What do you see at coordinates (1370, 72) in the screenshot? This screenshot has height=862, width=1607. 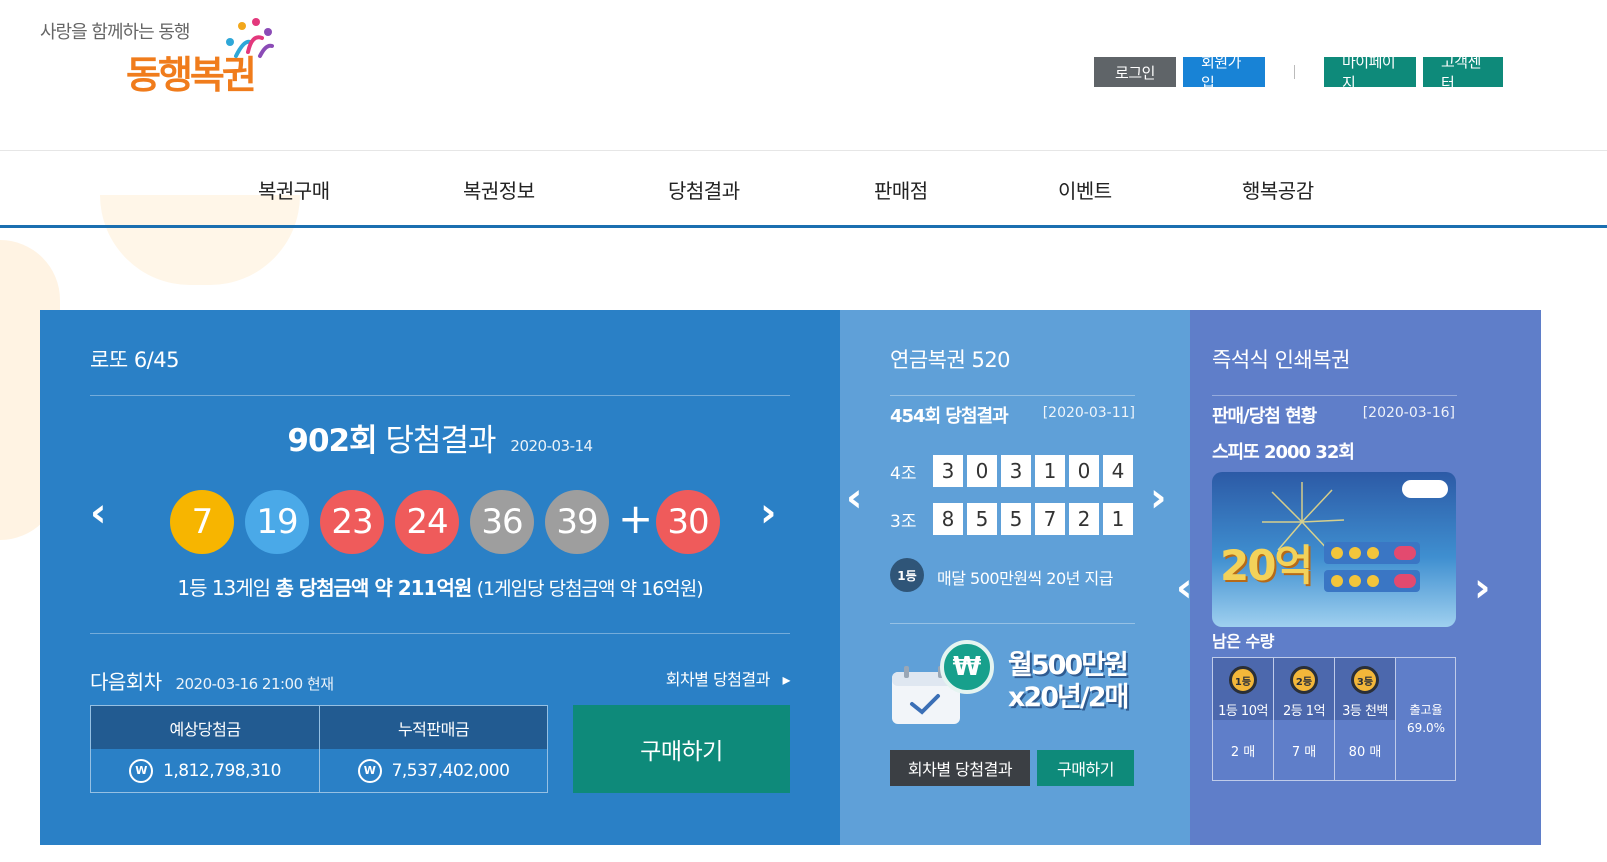 I see `mypage-button: 마이페이지` at bounding box center [1370, 72].